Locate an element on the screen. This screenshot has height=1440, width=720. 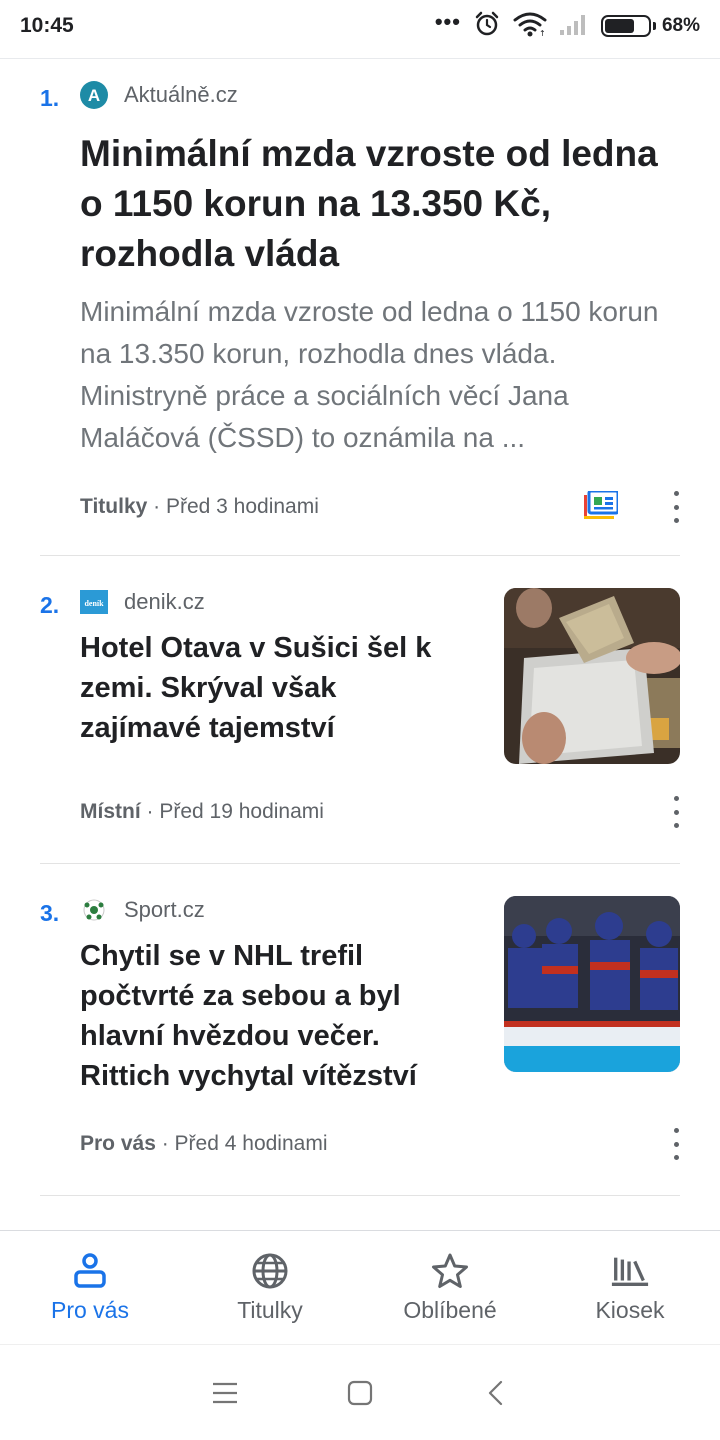
article-meta: Místní · Před 19 hodinami is located at coordinates (202, 812).